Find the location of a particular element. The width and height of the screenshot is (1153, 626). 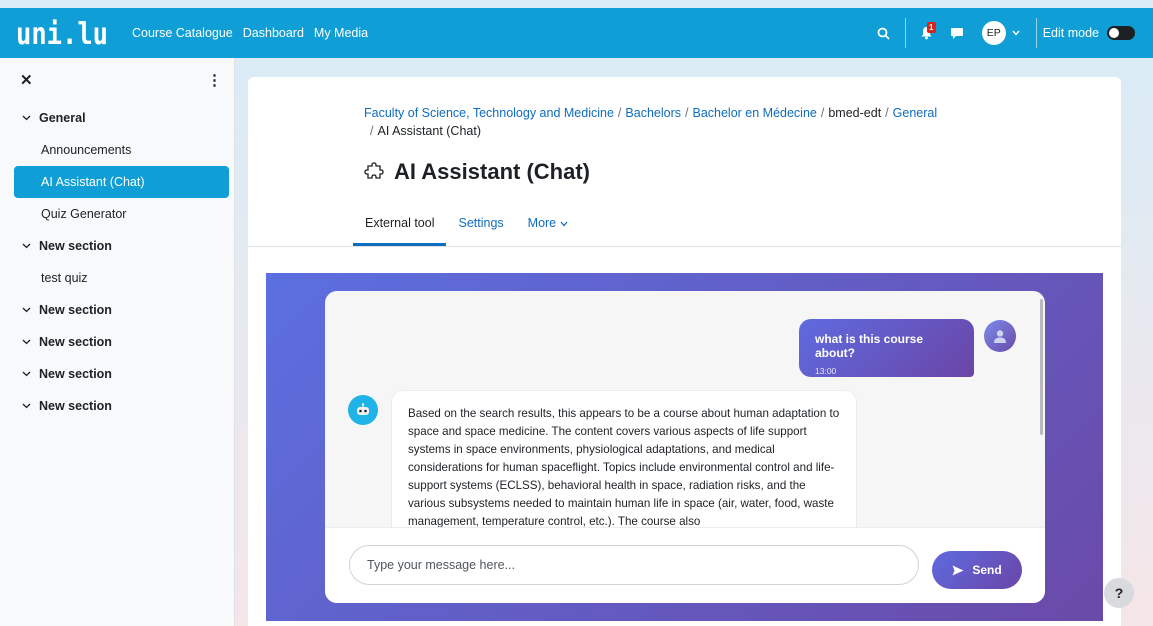

send-button: Send is located at coordinates (977, 570).